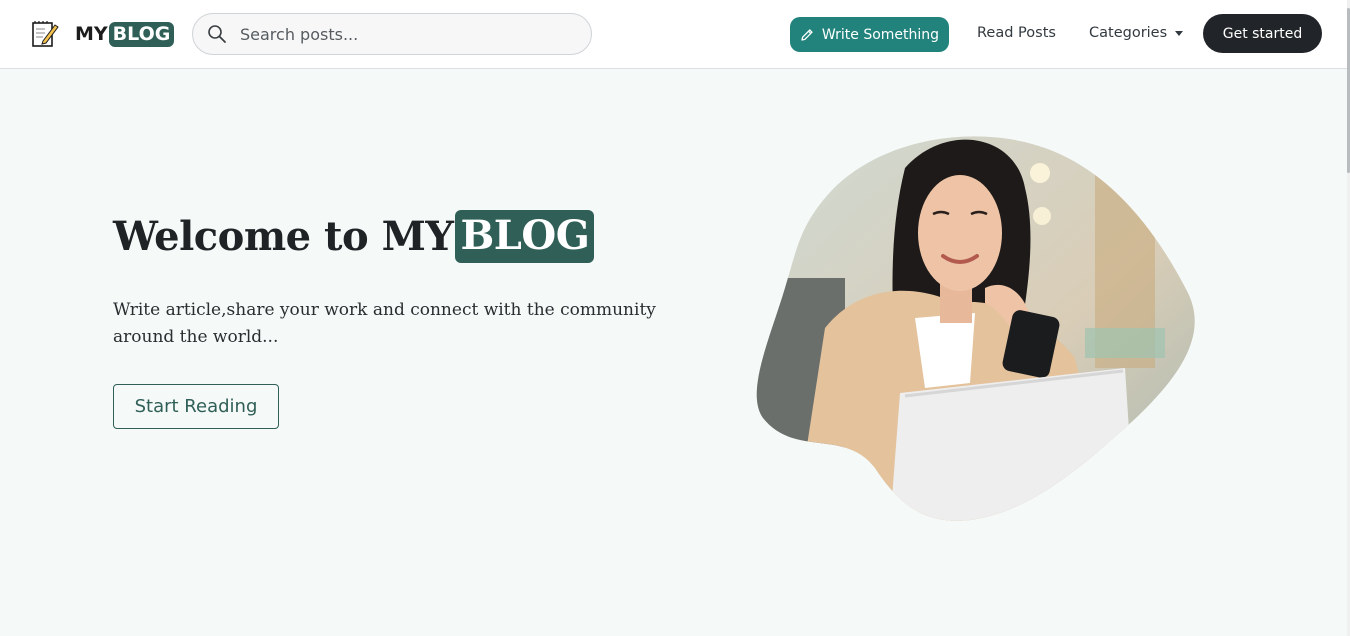  I want to click on caret-down-icon, so click(1179, 33).